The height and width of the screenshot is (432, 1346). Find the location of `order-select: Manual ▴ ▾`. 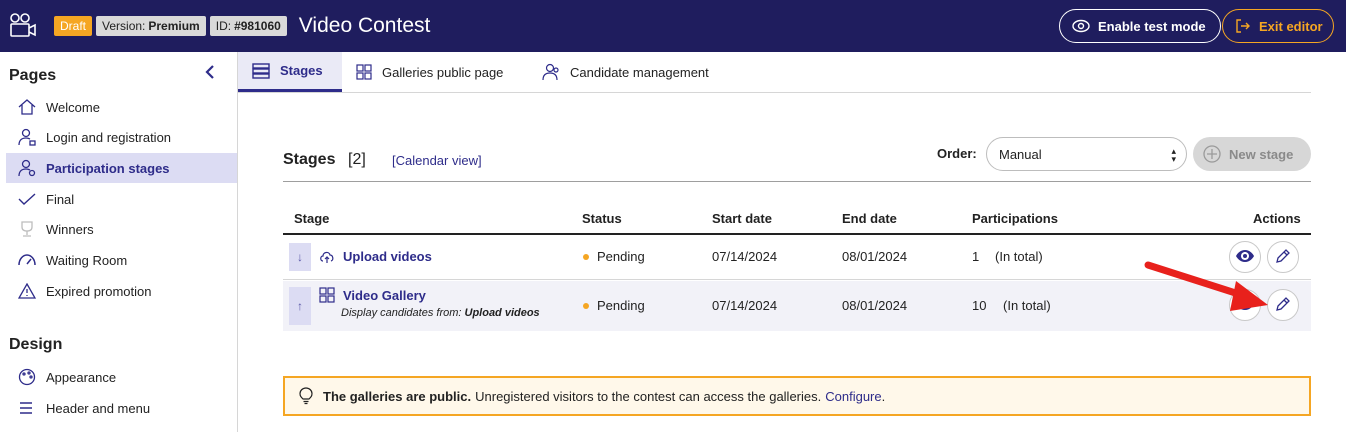

order-select: Manual ▴ ▾ is located at coordinates (1086, 154).